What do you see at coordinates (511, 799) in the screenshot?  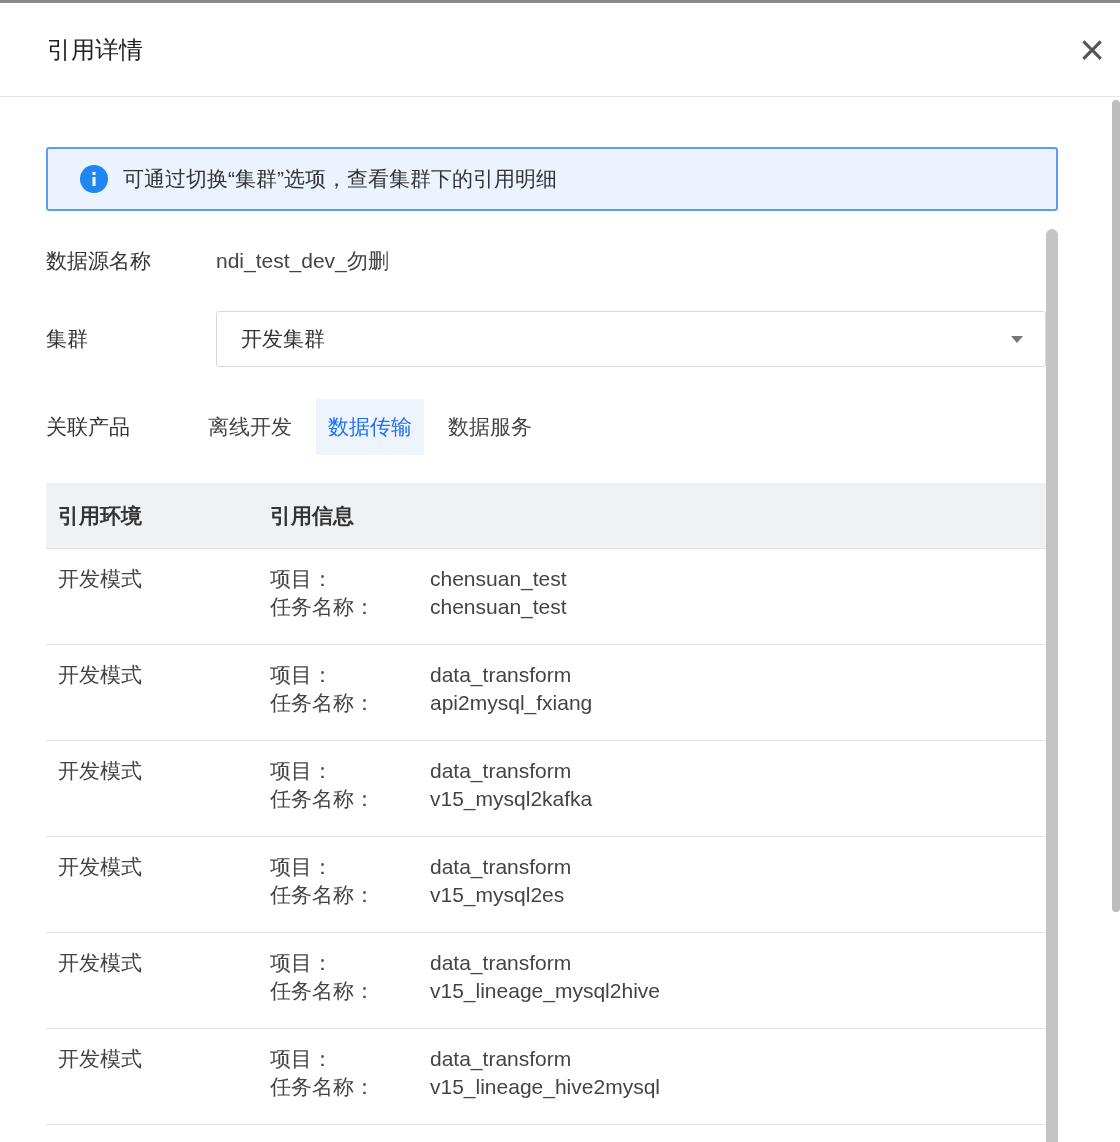 I see `task-name: v15_mysql2kafka` at bounding box center [511, 799].